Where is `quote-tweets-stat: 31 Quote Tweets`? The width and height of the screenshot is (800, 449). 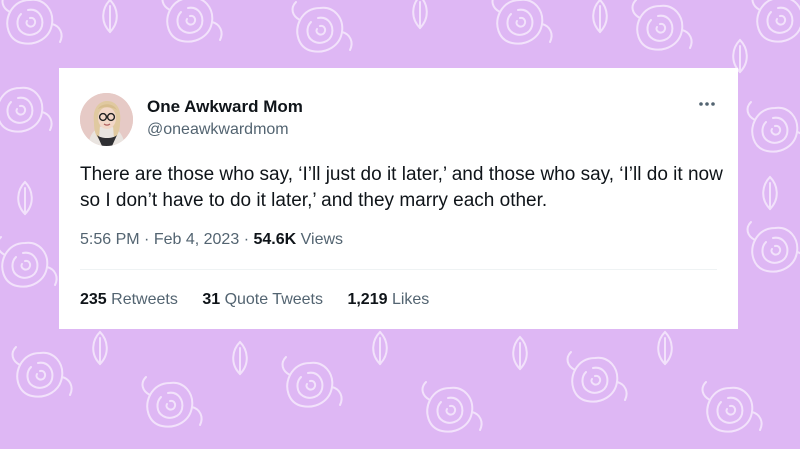
quote-tweets-stat: 31 Quote Tweets is located at coordinates (262, 300).